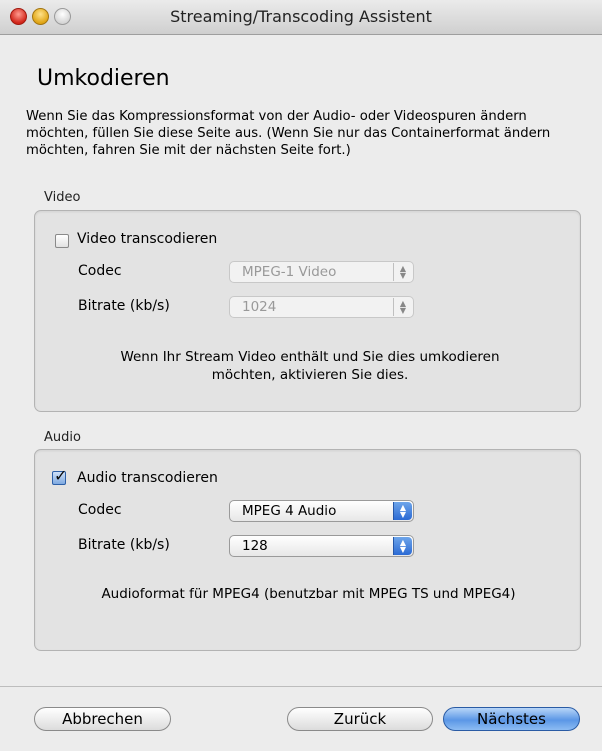 The width and height of the screenshot is (602, 751). I want to click on audio-codec-value: MPEG 4 Audio, so click(289, 511).